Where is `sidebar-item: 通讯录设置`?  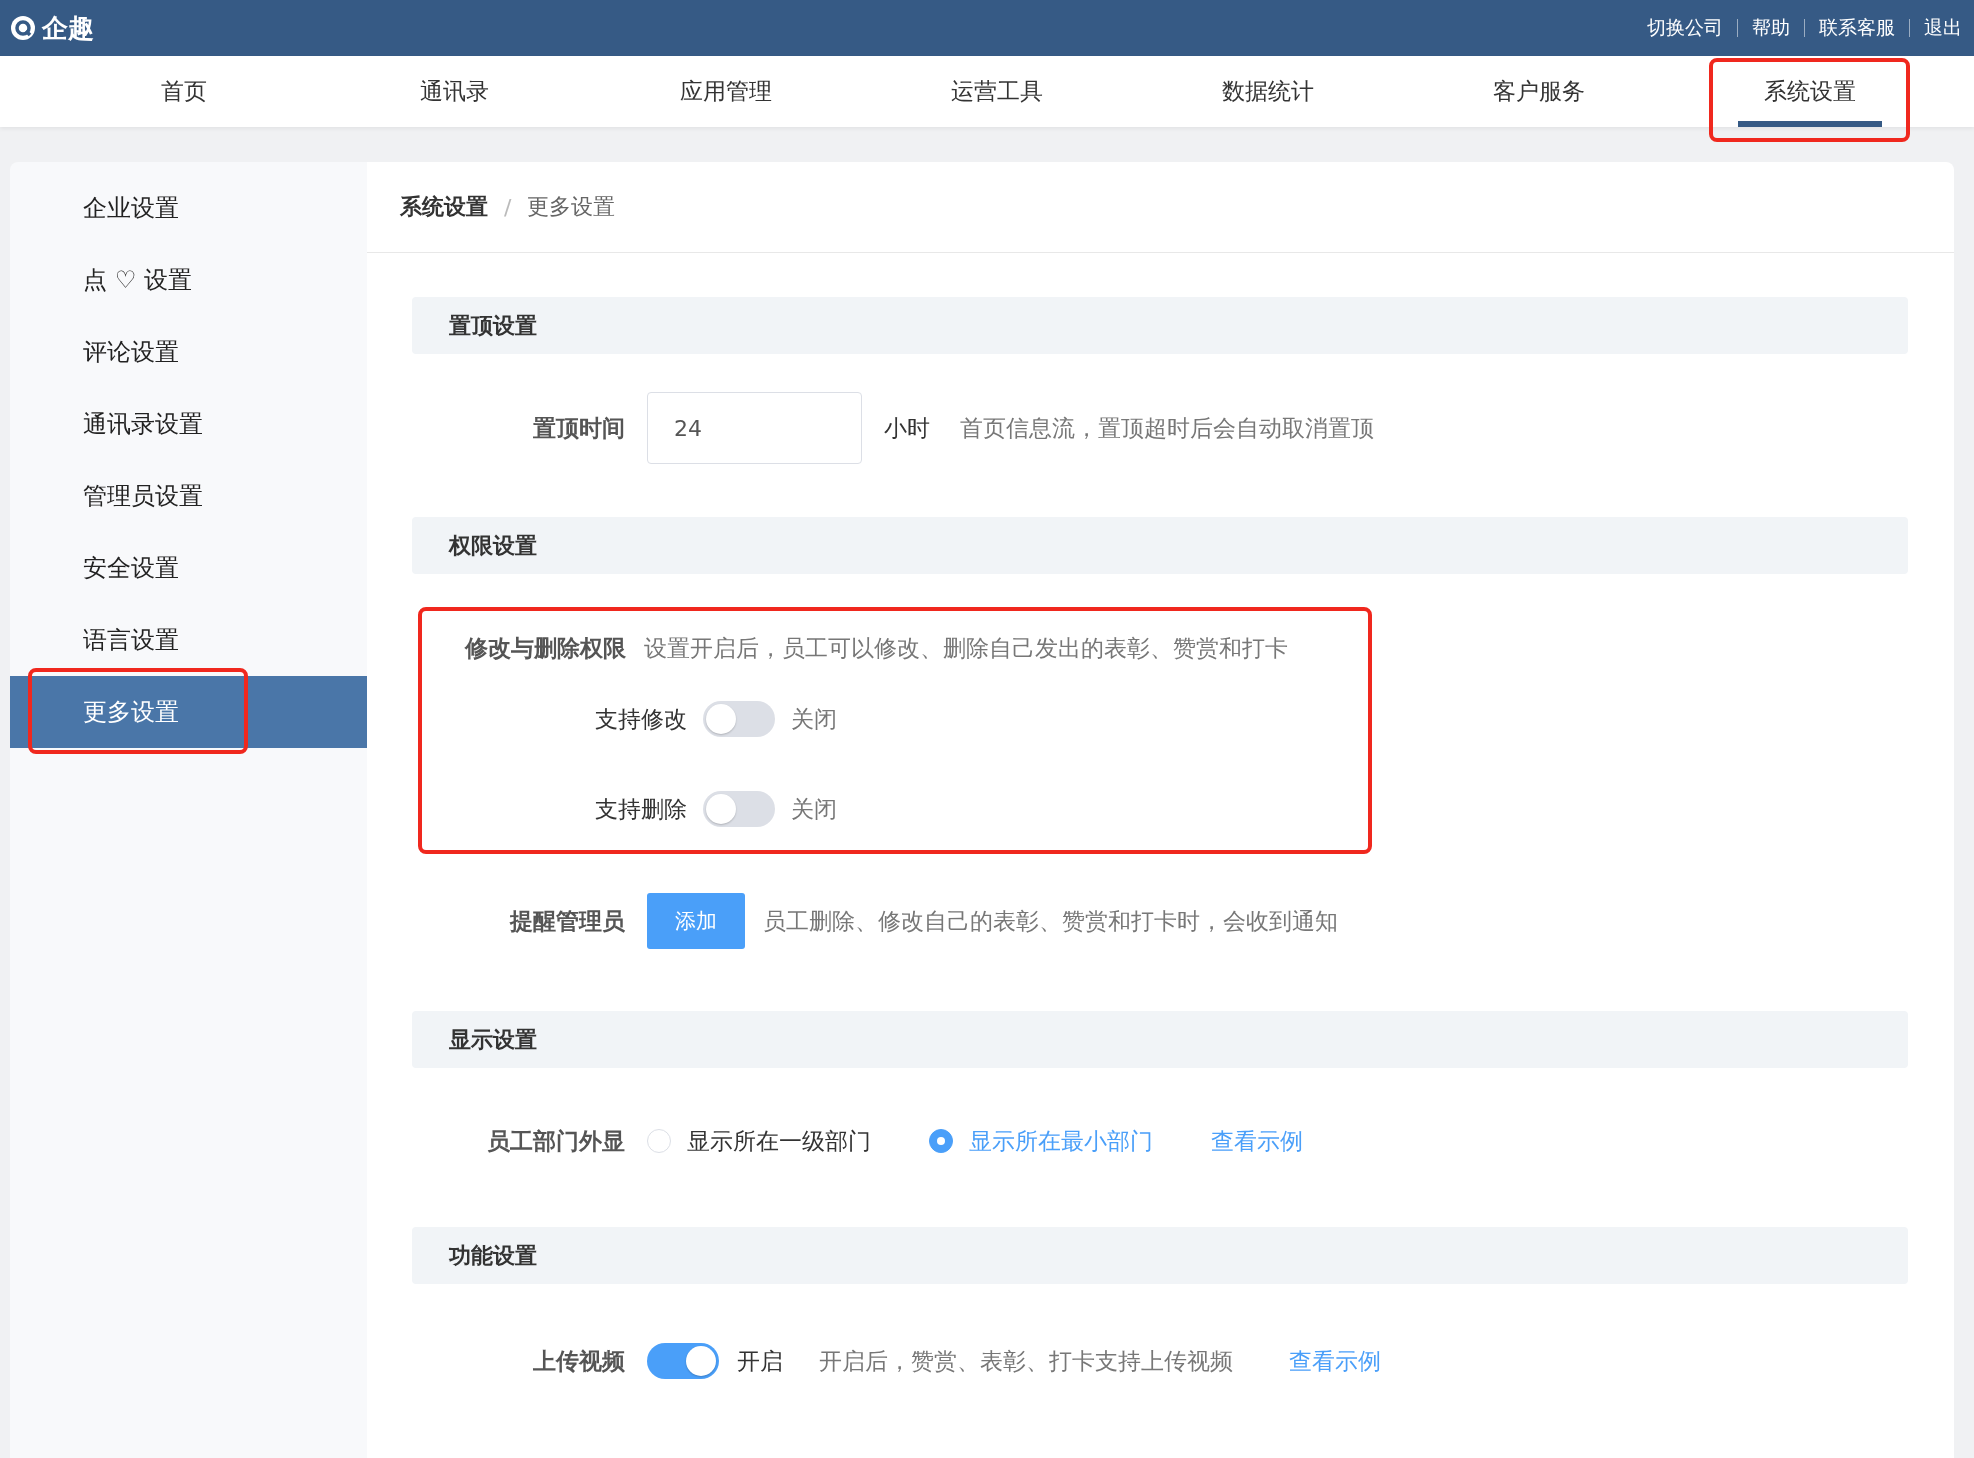 sidebar-item: 通讯录设置 is located at coordinates (188, 424).